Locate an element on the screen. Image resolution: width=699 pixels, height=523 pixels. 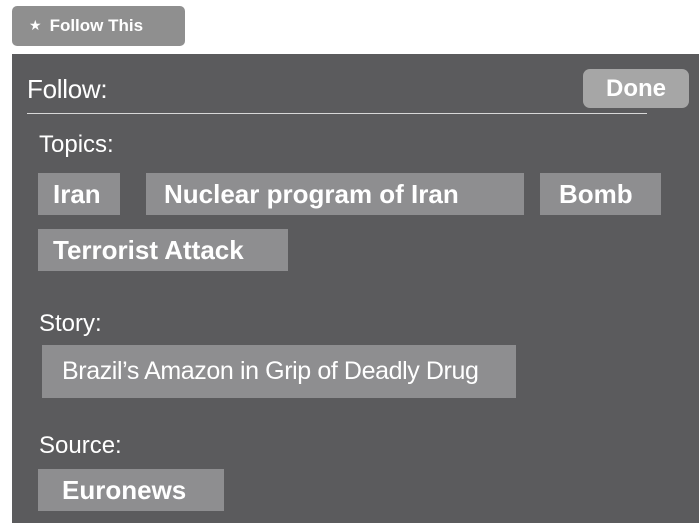
story-tag: Brazil’s Amazon in Grip of Deadly Drug is located at coordinates (279, 371).